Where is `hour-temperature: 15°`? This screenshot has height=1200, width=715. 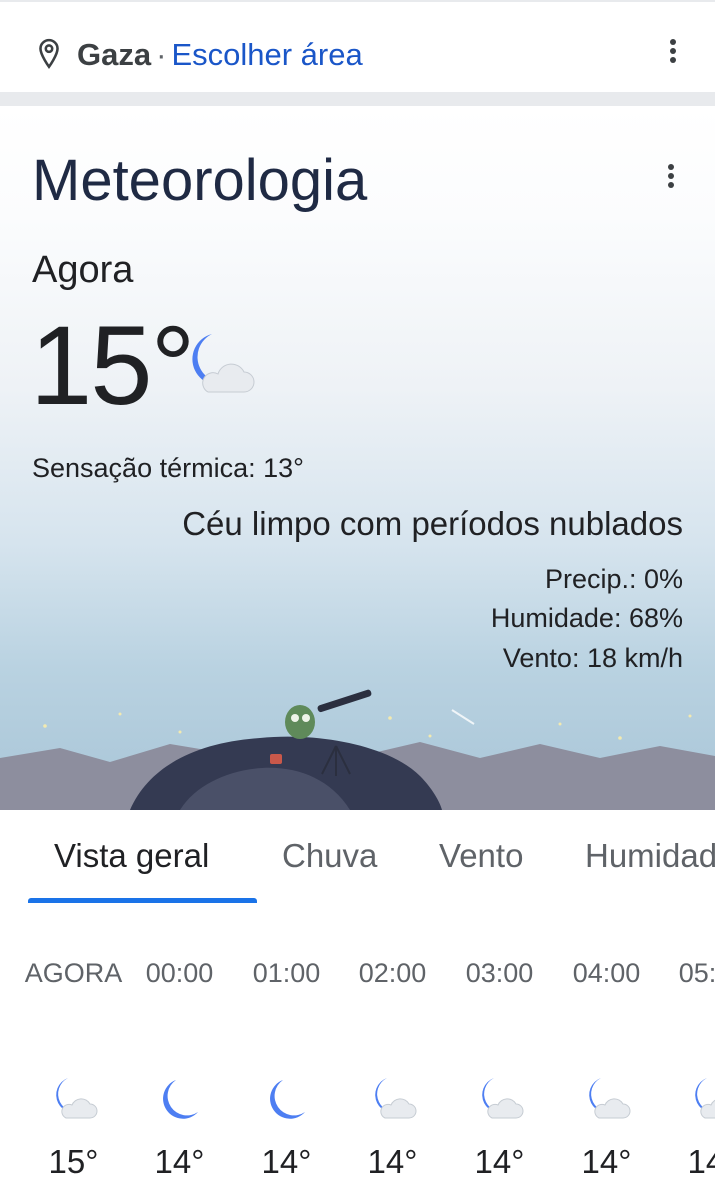
hour-temperature: 15° is located at coordinates (73, 1161).